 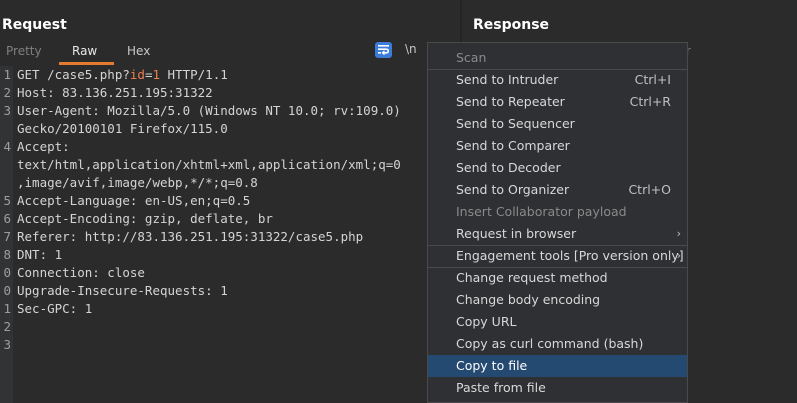 What do you see at coordinates (557, 388) in the screenshot?
I see `menu-item-paste-from-file: Paste from file` at bounding box center [557, 388].